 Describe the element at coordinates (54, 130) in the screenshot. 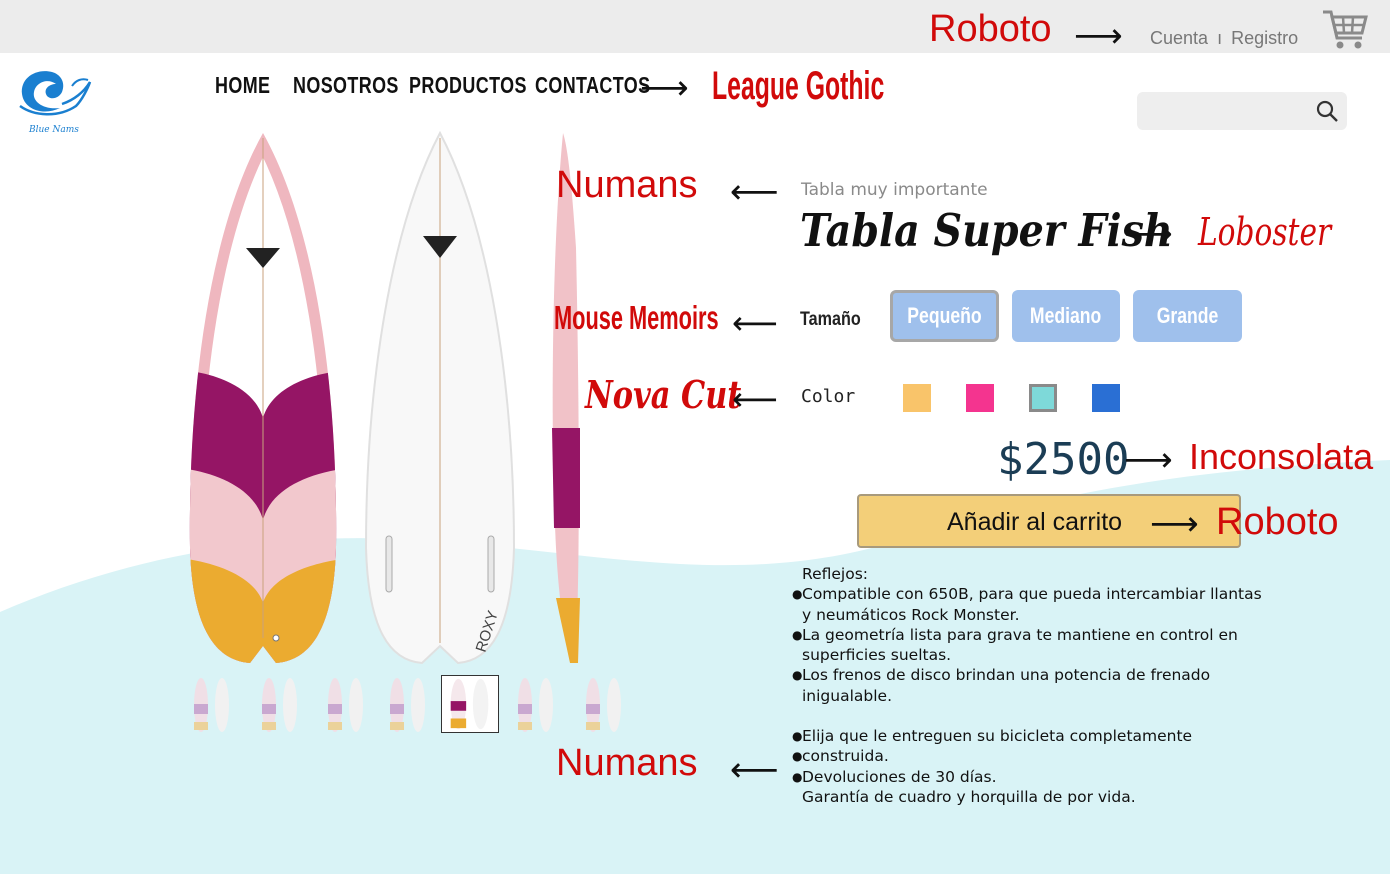

I see `brand-name: Blue Nams` at that location.